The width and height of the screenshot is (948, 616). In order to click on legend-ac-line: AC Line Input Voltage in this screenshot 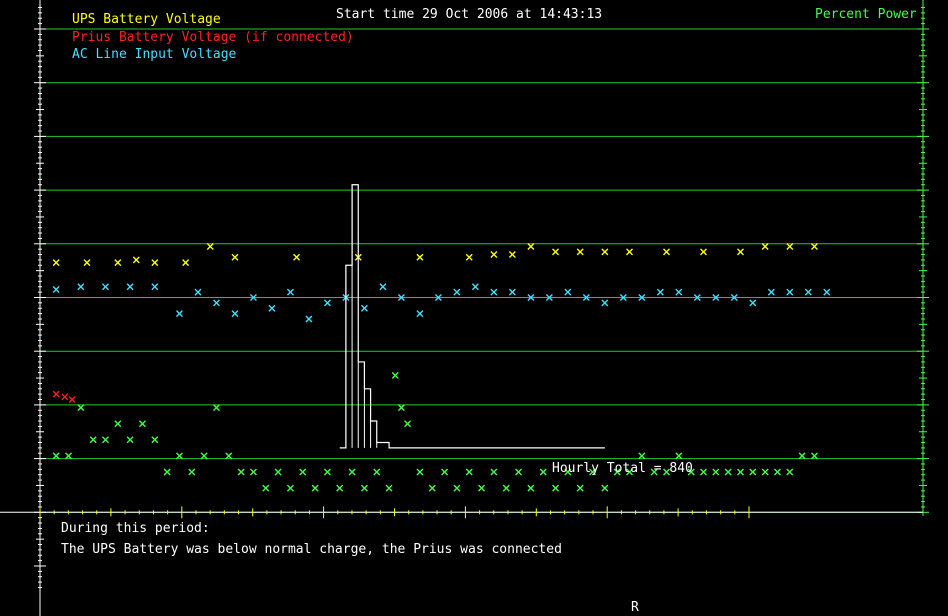, I will do `click(154, 54)`.